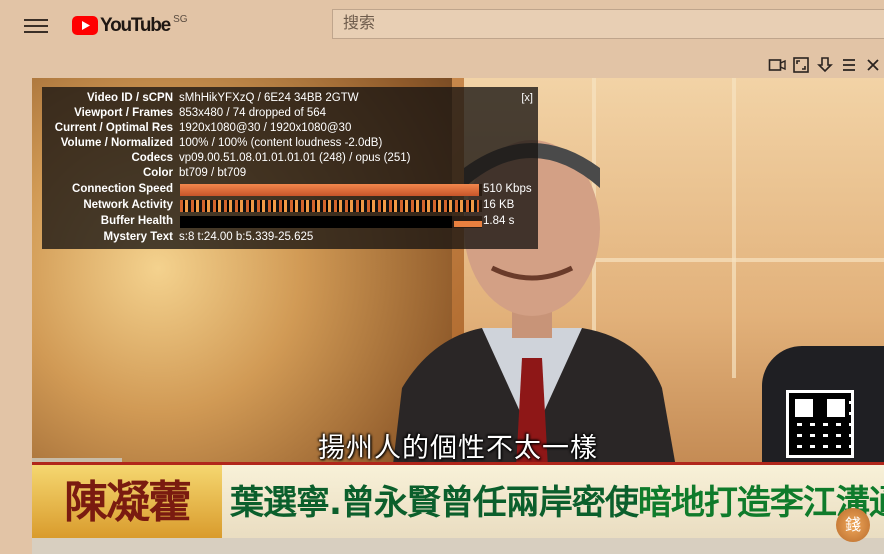 The height and width of the screenshot is (554, 884). I want to click on connection-speed-bar, so click(331, 190).